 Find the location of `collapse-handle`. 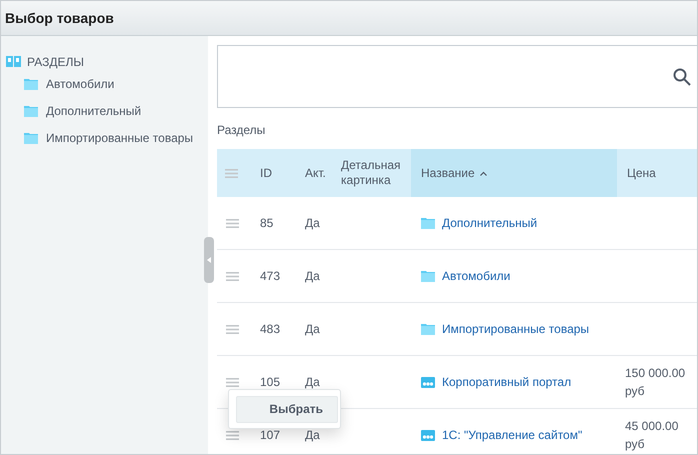

collapse-handle is located at coordinates (209, 260).